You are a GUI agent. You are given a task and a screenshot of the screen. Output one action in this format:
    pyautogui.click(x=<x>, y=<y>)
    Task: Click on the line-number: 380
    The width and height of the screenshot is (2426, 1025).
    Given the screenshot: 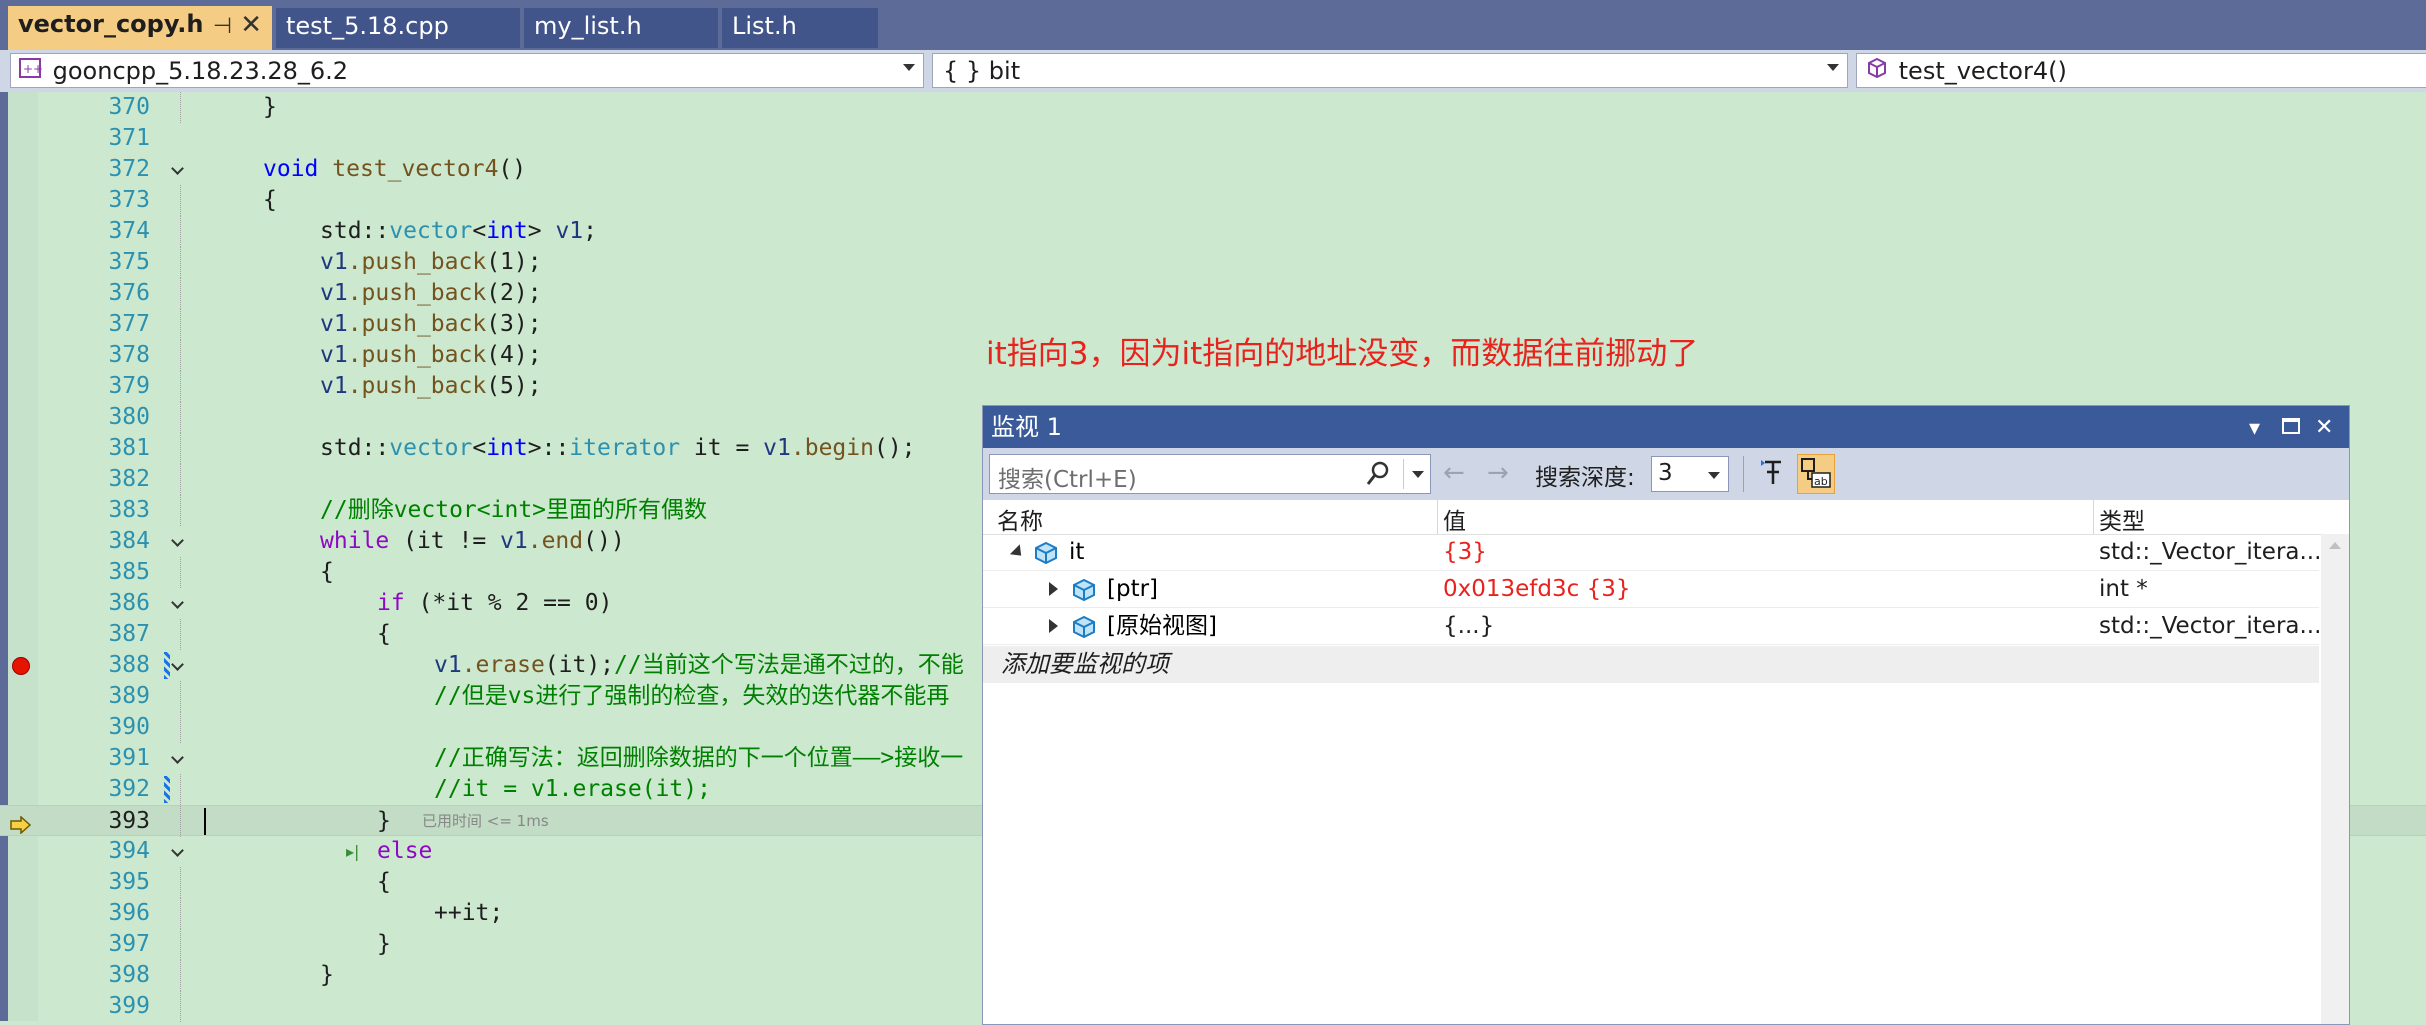 What is the action you would take?
    pyautogui.click(x=129, y=417)
    